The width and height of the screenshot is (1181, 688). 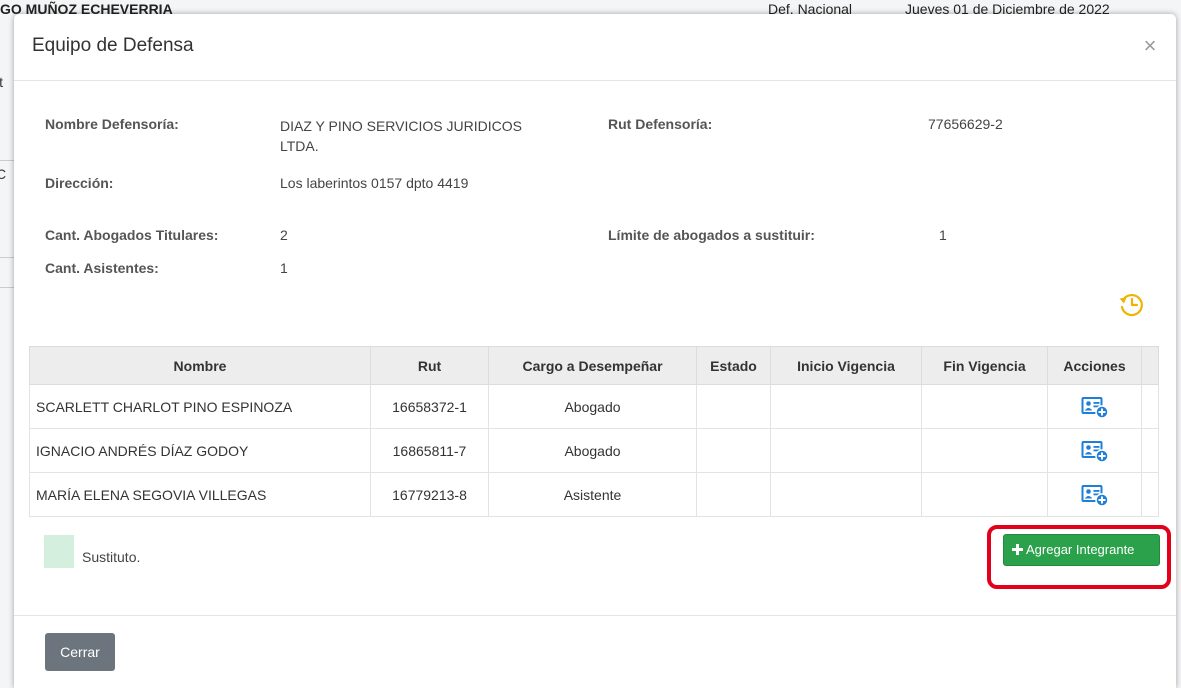 I want to click on cerrar-button: Cerrar, so click(x=80, y=652).